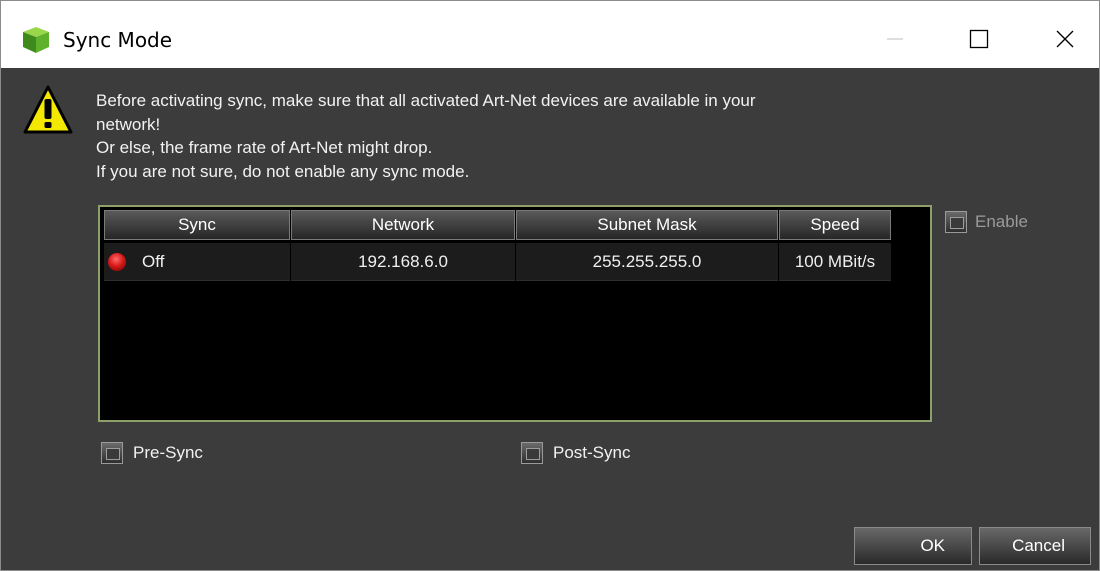 This screenshot has width=1100, height=571. I want to click on pre-sync-checkbox: Pre-Sync, so click(152, 453).